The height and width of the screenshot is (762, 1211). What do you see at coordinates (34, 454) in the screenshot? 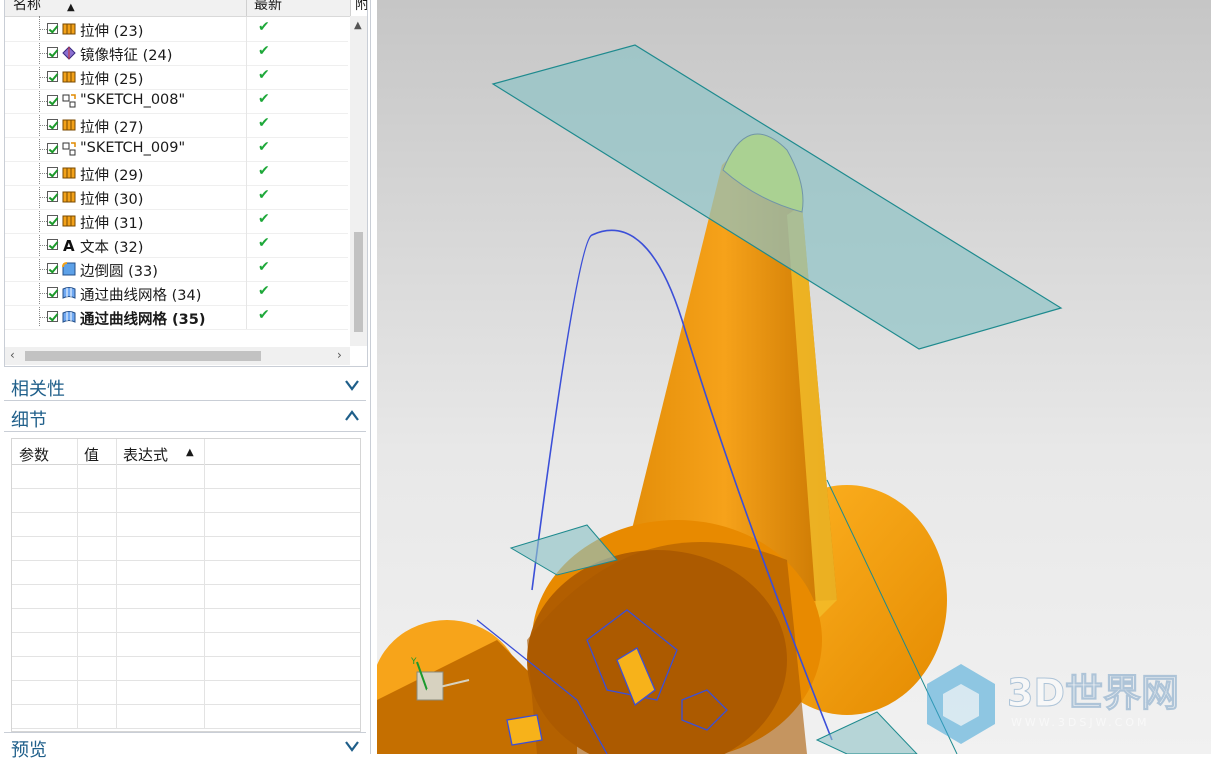
I see `column-header-parameter: 参数` at bounding box center [34, 454].